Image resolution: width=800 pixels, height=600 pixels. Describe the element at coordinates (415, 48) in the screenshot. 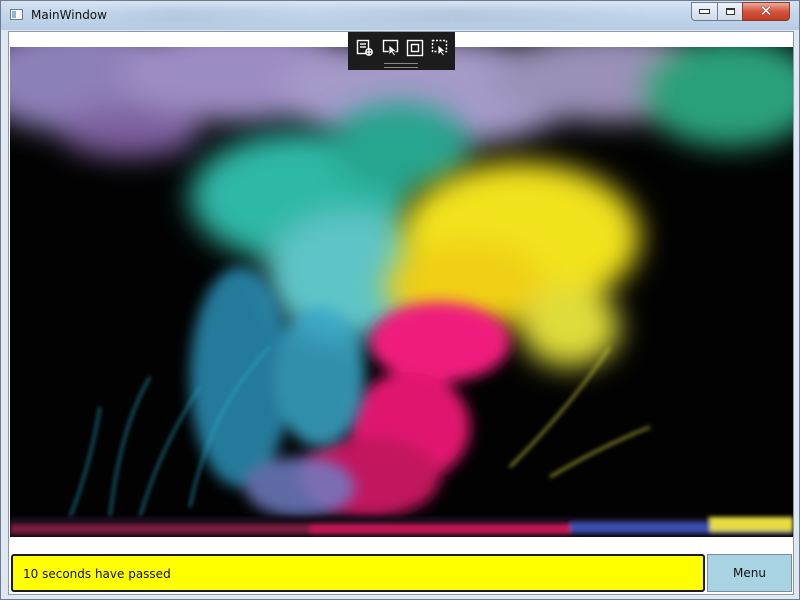

I see `display-layout-adorners-icon` at that location.